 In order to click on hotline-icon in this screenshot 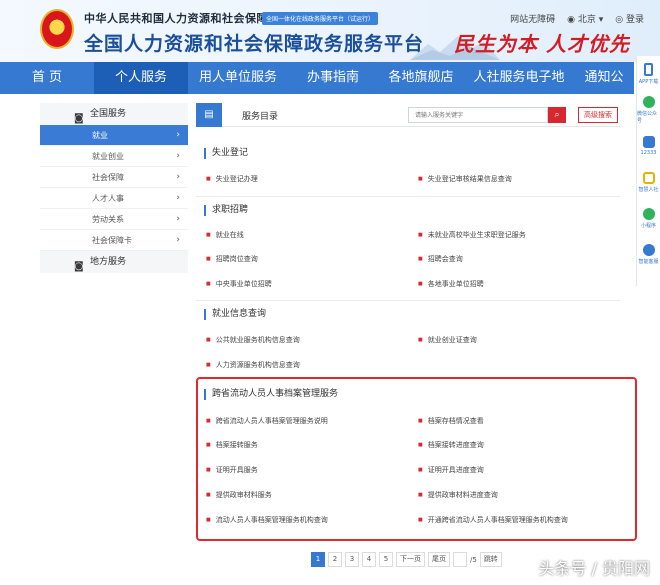, I will do `click(648, 142)`.